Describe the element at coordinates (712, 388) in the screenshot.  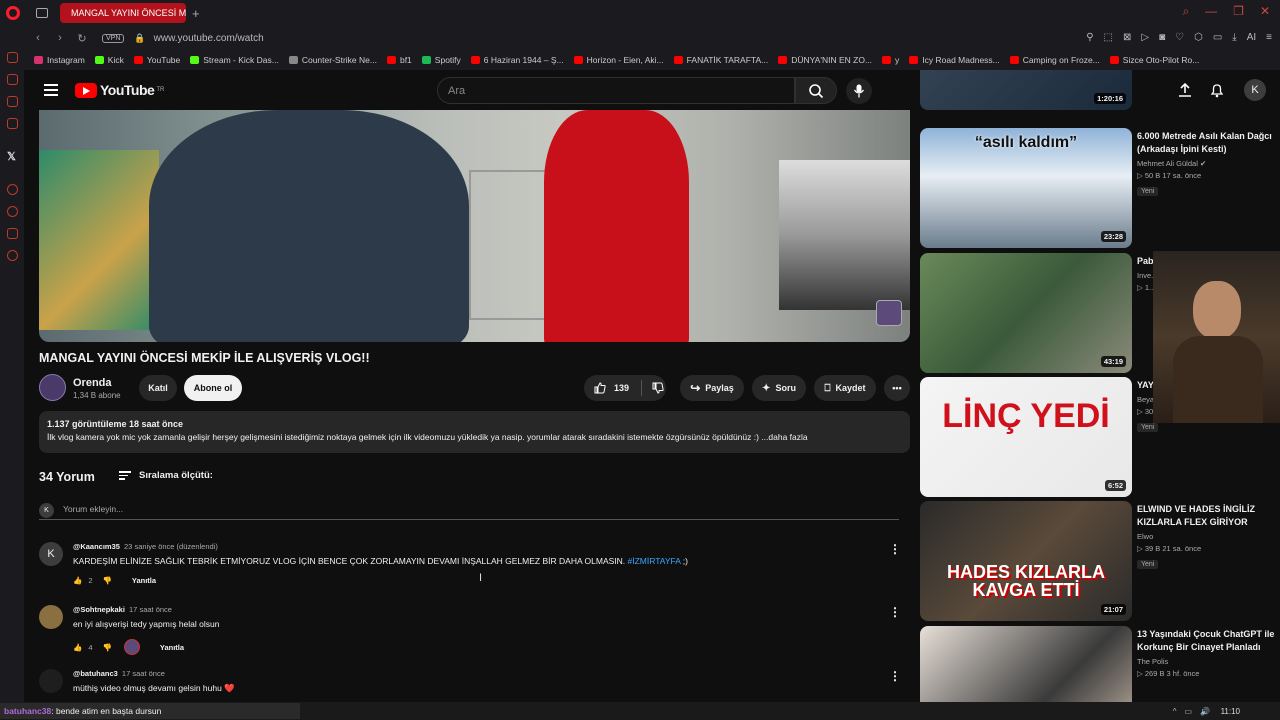
I see `share-button: ↪ Paylaş` at that location.